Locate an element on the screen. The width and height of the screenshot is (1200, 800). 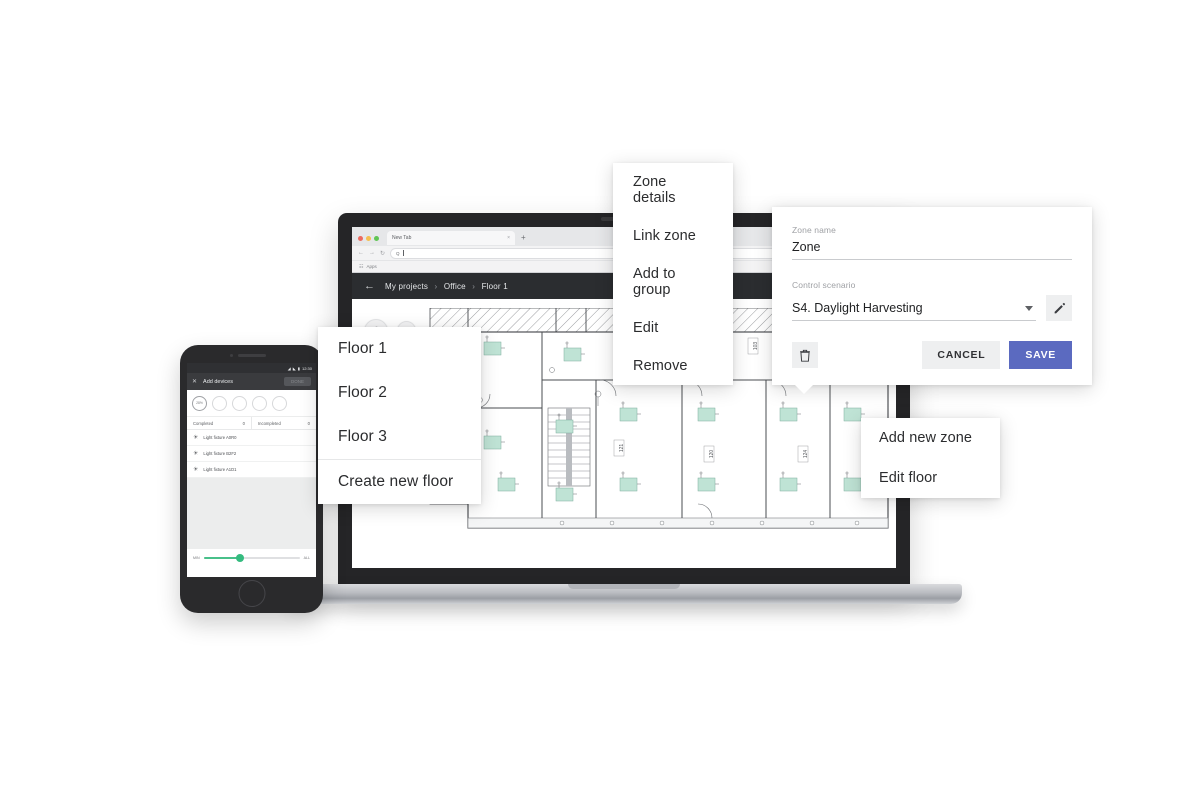
slider-min-label: MIN is located at coordinates (196, 558).